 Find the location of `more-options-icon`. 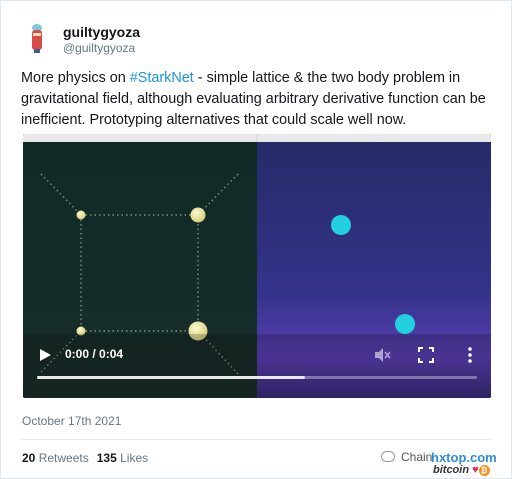

more-options-icon is located at coordinates (470, 355).